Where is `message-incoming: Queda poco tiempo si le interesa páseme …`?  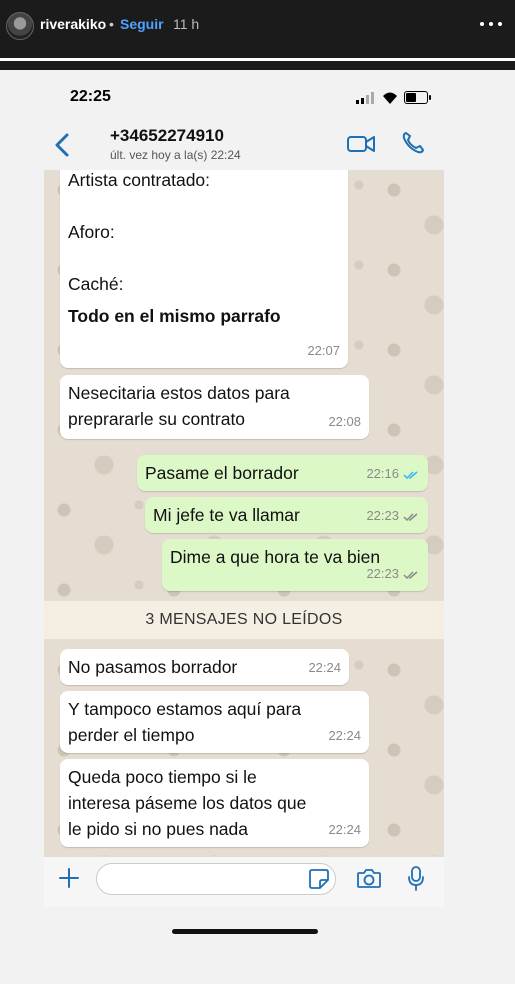
message-incoming: Queda poco tiempo si le interesa páseme … is located at coordinates (214, 803).